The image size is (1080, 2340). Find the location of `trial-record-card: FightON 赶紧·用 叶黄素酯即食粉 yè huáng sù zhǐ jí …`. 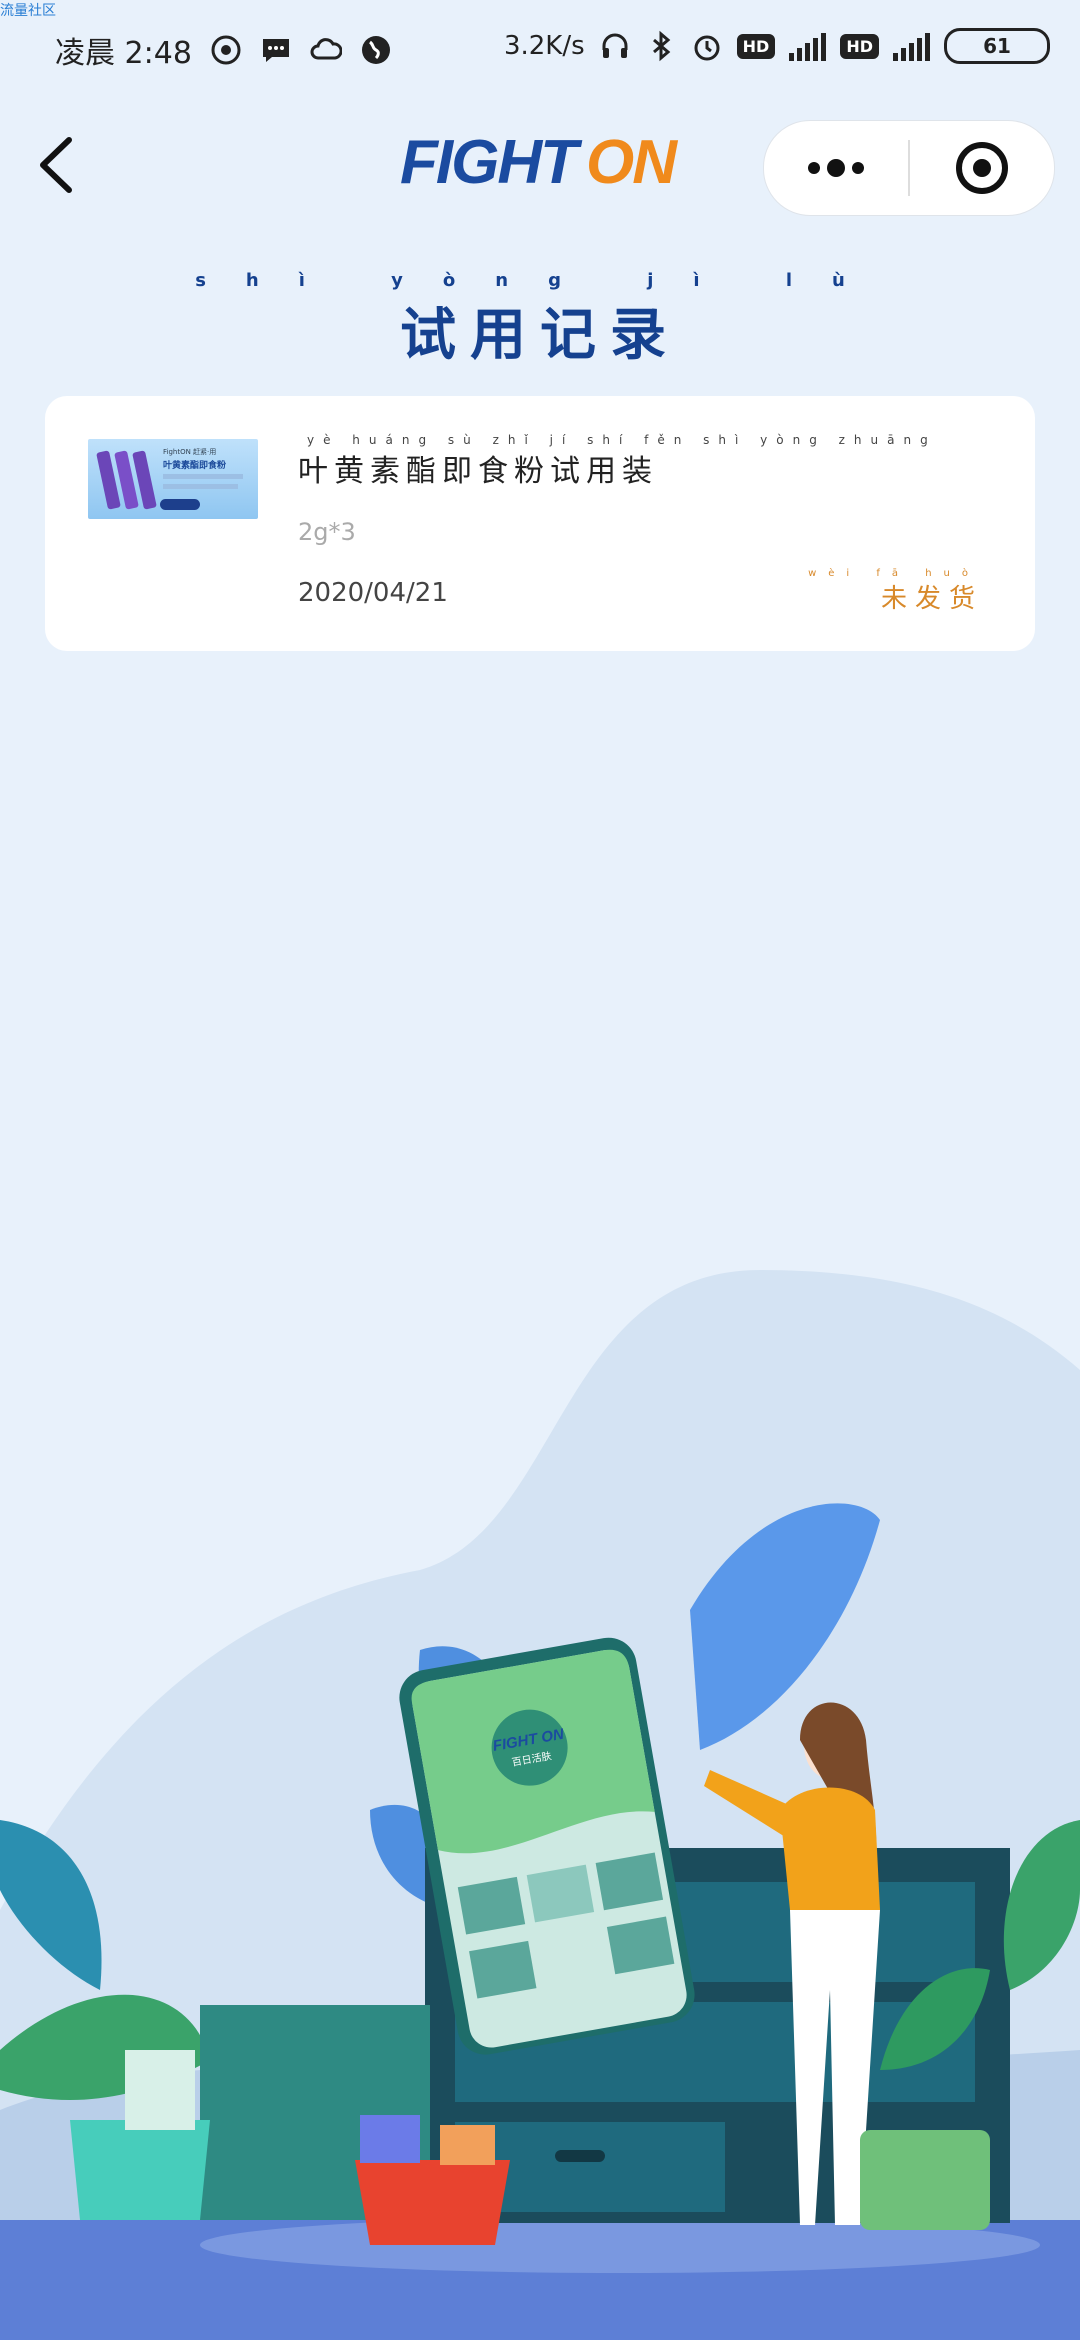

trial-record-card: FightON 赶紧·用 叶黄素酯即食粉 yè huáng sù zhǐ jí … is located at coordinates (540, 523).